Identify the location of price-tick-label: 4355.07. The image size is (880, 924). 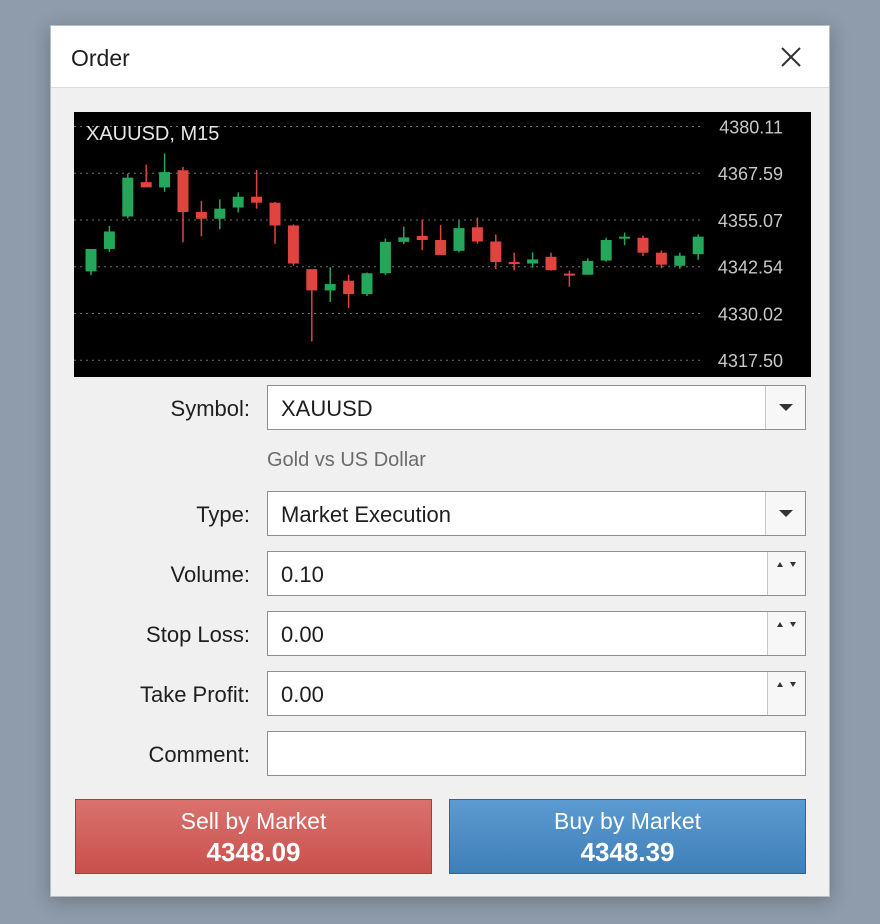
(750, 221).